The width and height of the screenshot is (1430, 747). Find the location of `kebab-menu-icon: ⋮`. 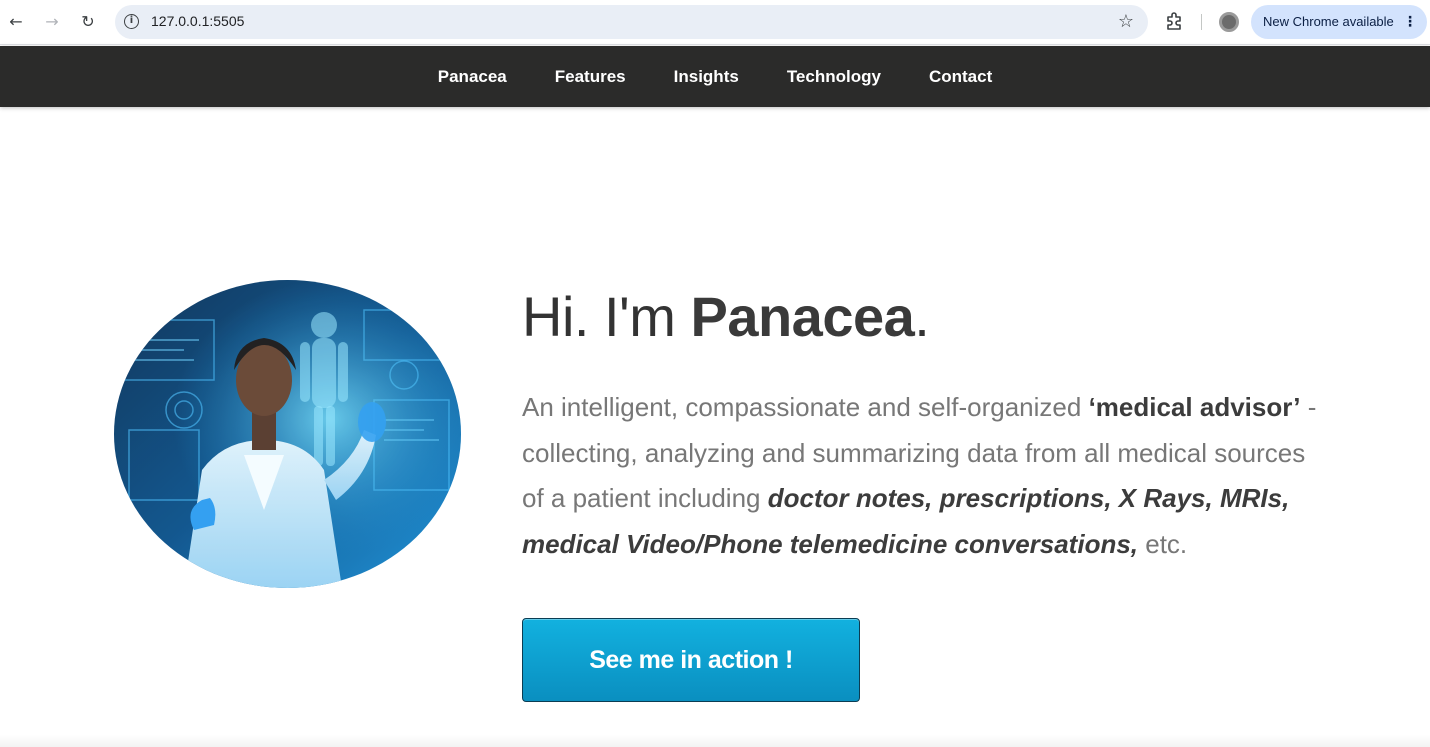

kebab-menu-icon: ⋮ is located at coordinates (1410, 22).